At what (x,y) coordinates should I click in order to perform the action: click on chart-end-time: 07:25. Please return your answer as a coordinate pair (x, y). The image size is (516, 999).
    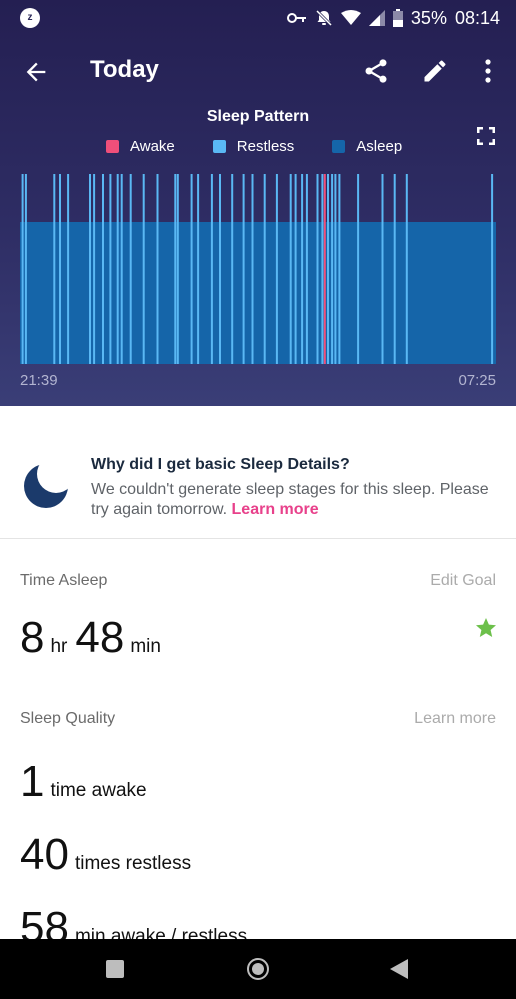
    Looking at the image, I should click on (477, 380).